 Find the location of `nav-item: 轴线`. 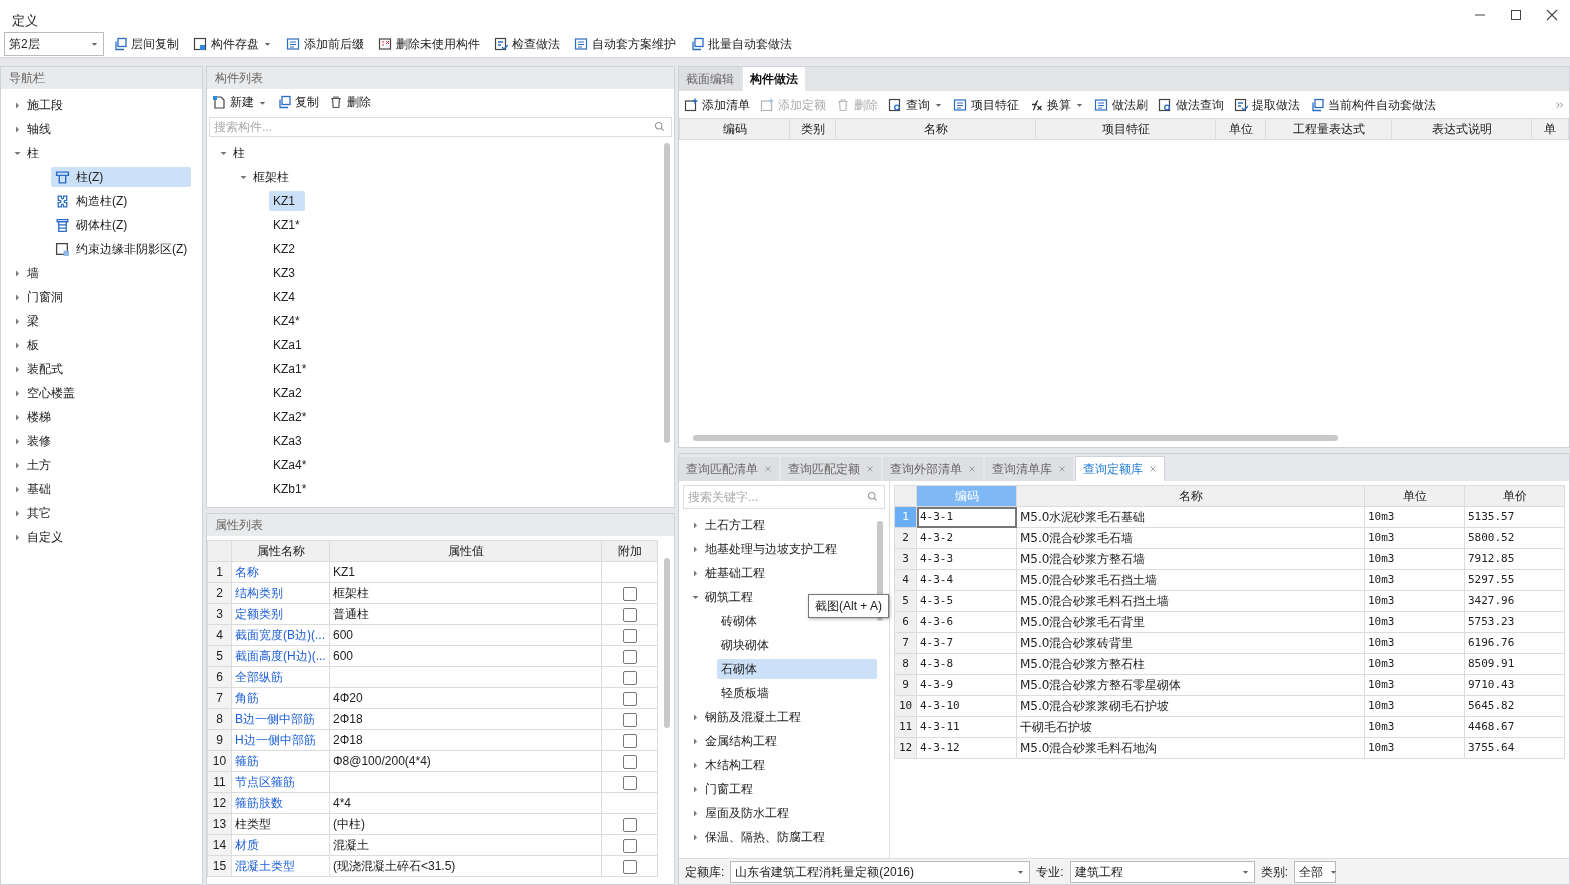

nav-item: 轴线 is located at coordinates (39, 129).